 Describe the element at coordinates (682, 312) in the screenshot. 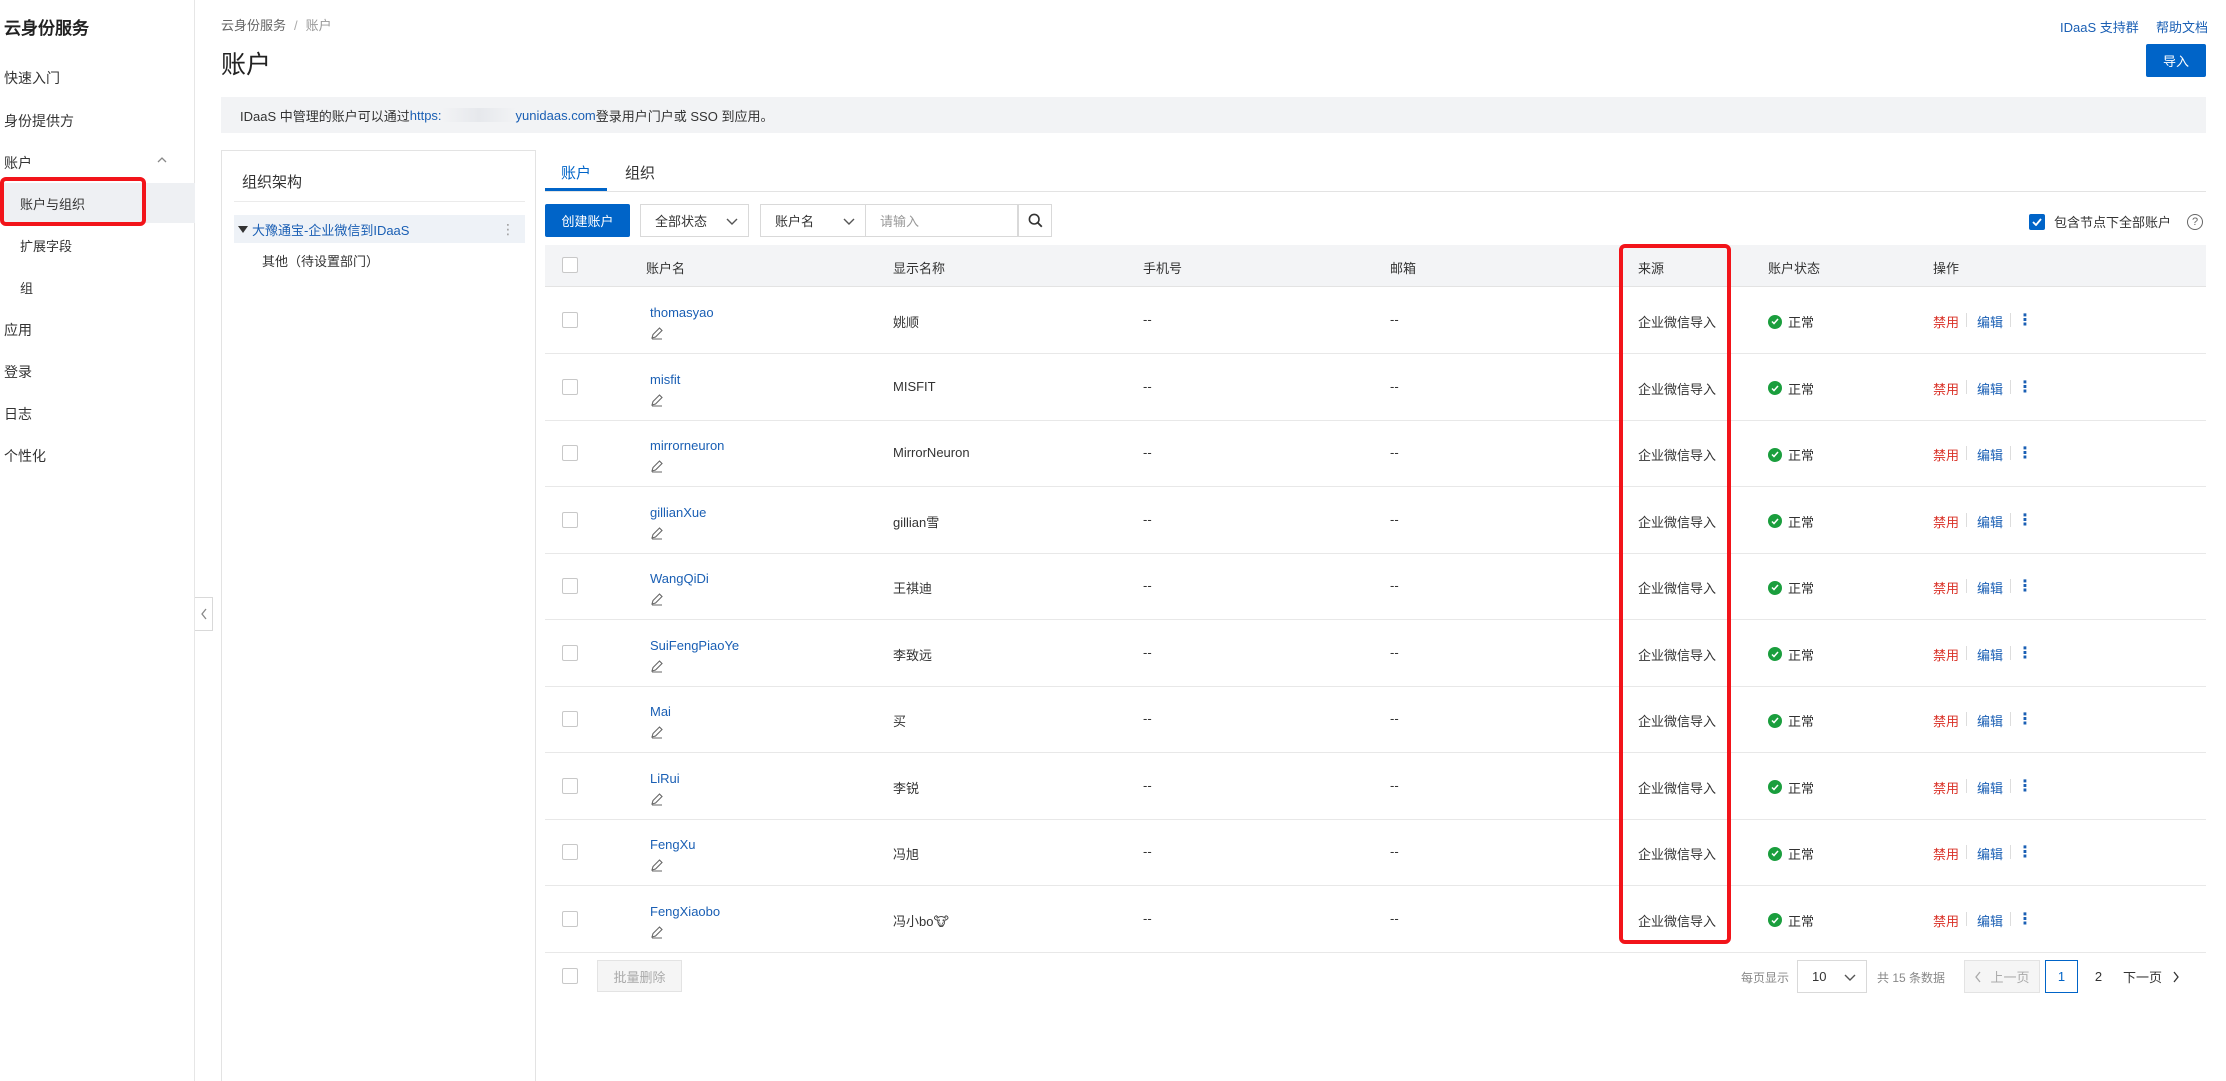

I see `username-link: thomasyao` at that location.